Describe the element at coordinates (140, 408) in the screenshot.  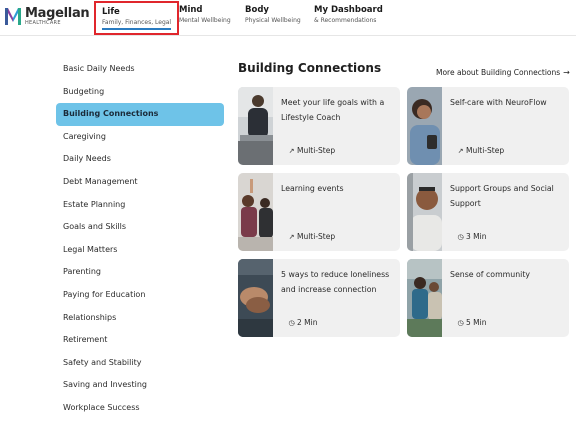
I see `sidebar-item-workplace-success: Workplace Success` at that location.